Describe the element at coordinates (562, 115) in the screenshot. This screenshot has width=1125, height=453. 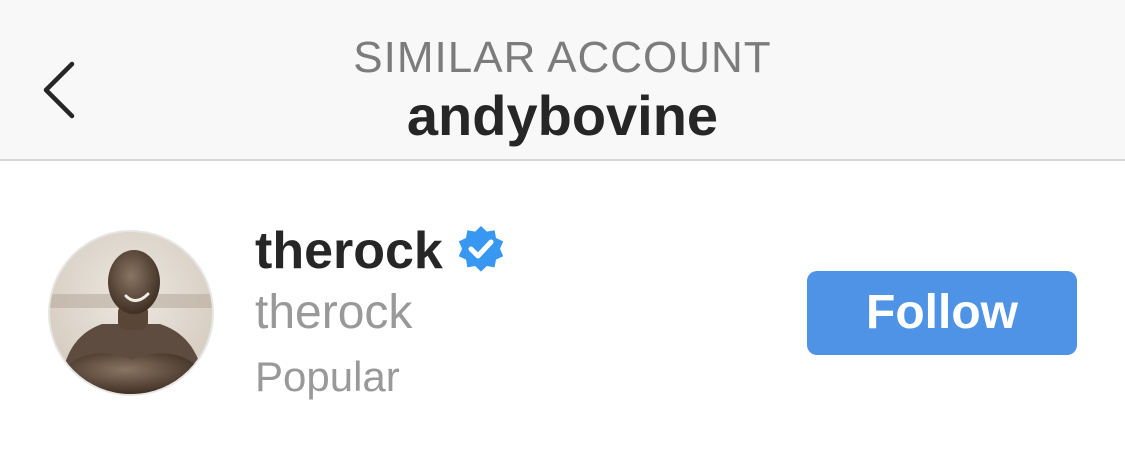
I see `header-title: andybovine` at that location.